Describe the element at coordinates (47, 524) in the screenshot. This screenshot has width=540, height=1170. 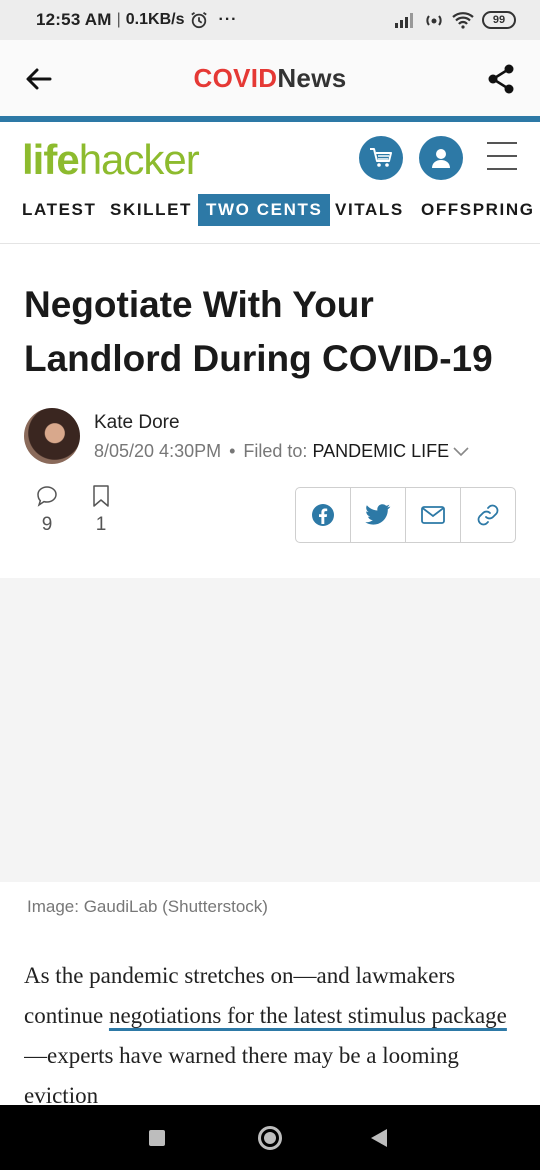
I see `comments-count: 9` at that location.